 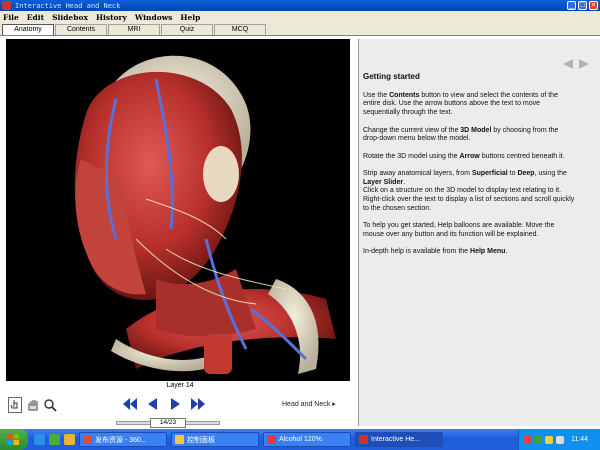 I want to click on maximize-icon: □, so click(x=582, y=5).